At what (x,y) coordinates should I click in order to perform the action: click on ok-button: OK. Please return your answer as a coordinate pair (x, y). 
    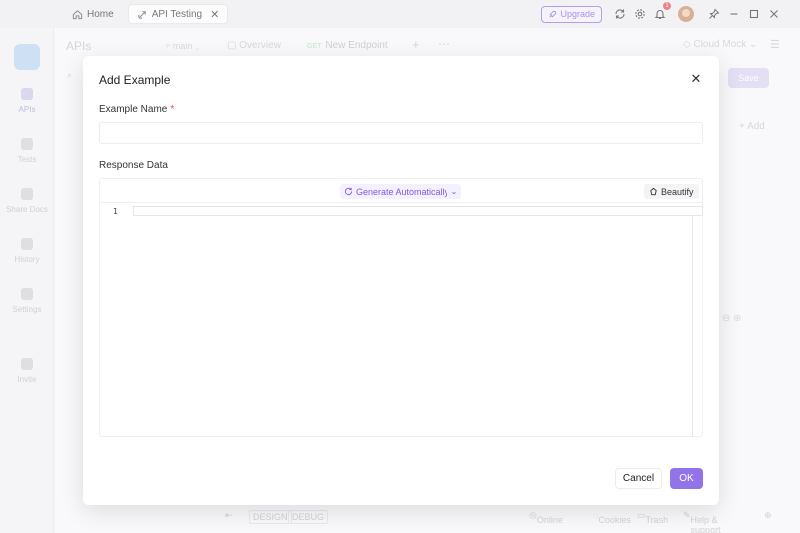
    Looking at the image, I should click on (686, 478).